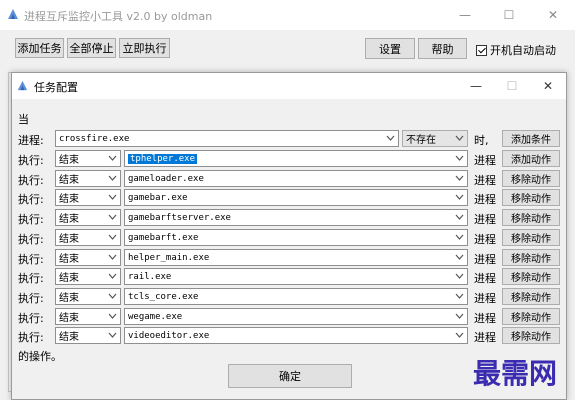  I want to click on checkbox-checked-icon, so click(481, 50).